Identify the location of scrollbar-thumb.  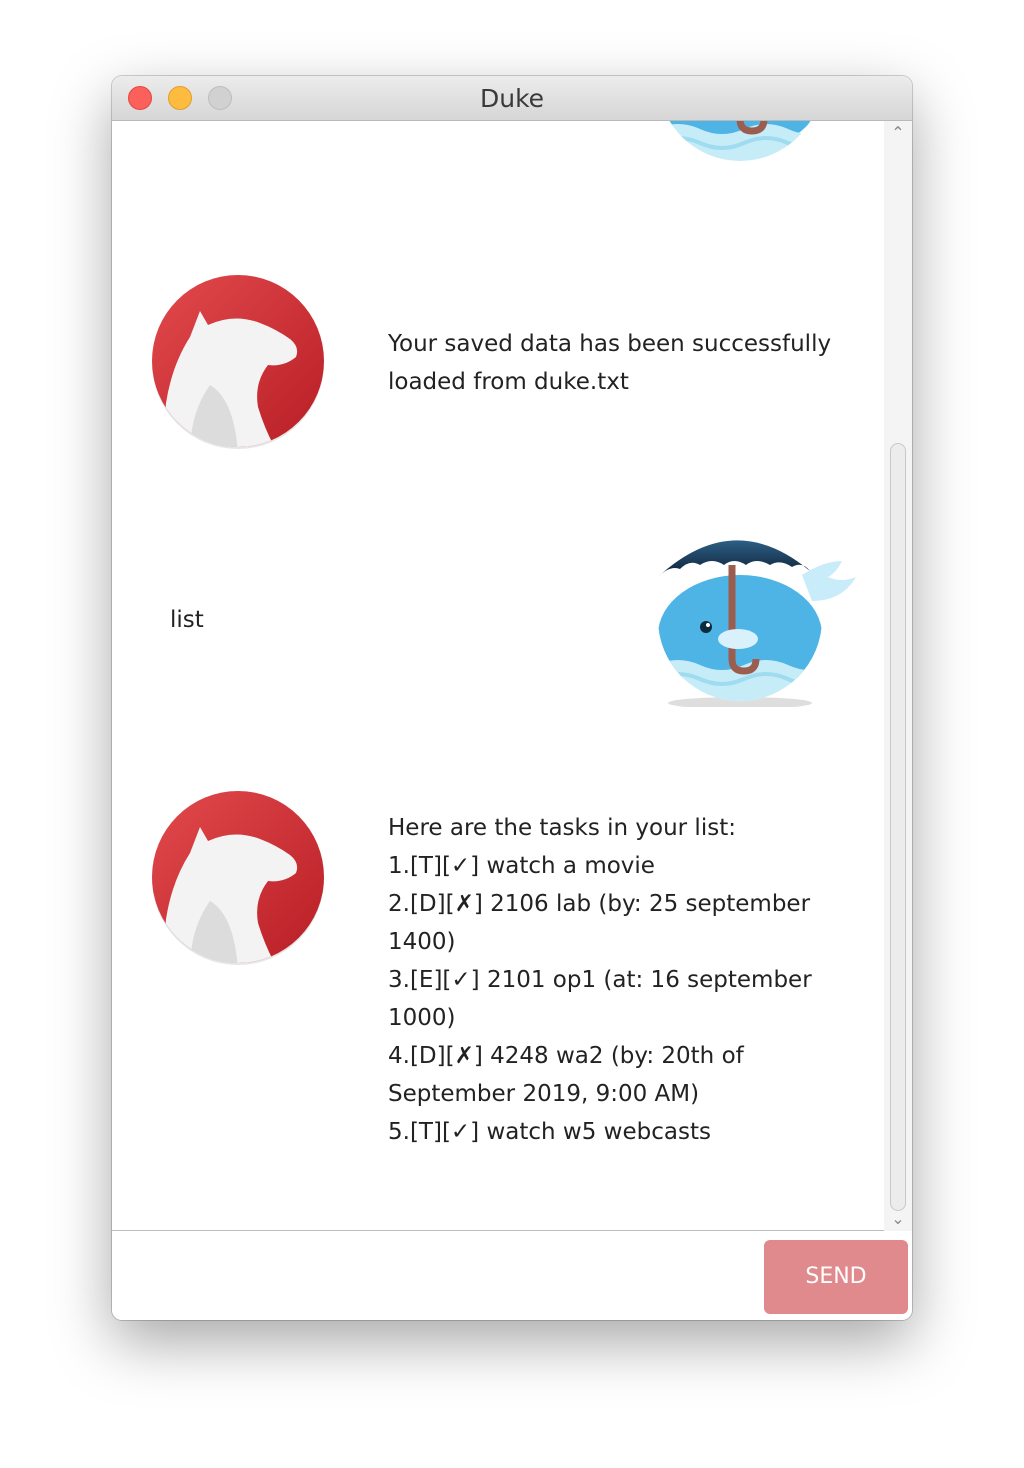
(898, 827).